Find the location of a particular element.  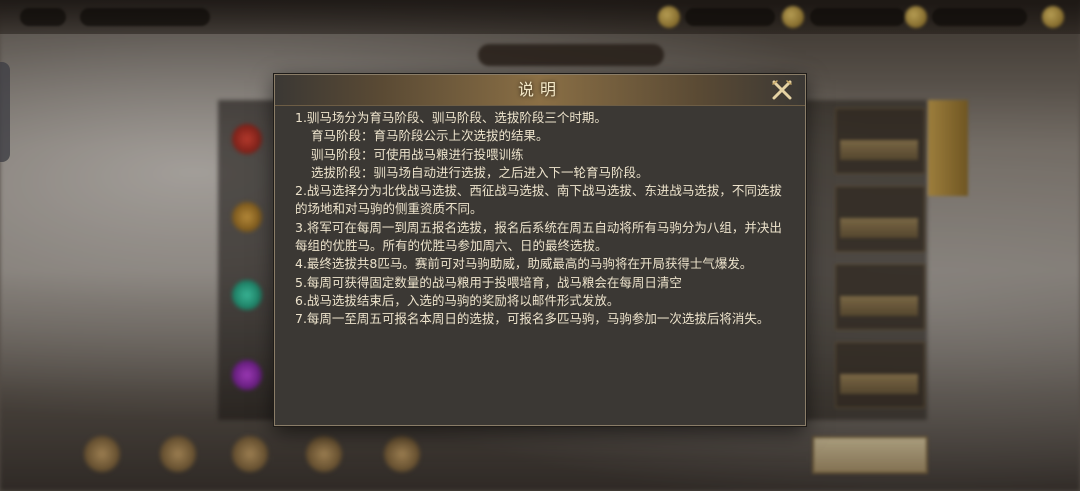

close-button is located at coordinates (782, 90).